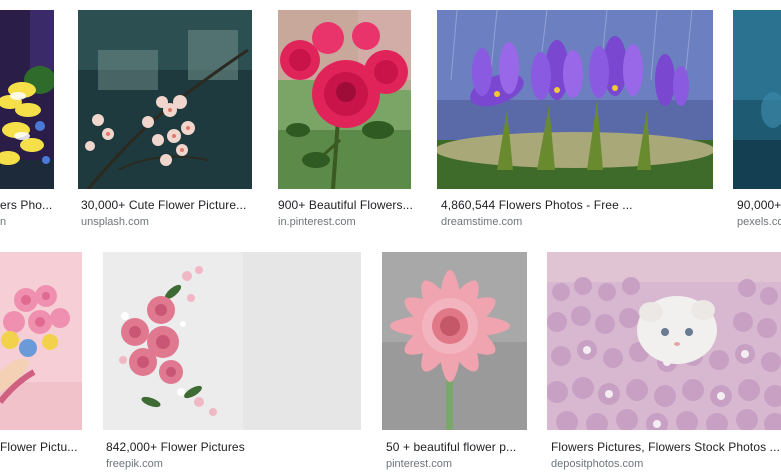 The width and height of the screenshot is (781, 472). I want to click on result-source: freepik.com, so click(134, 464).